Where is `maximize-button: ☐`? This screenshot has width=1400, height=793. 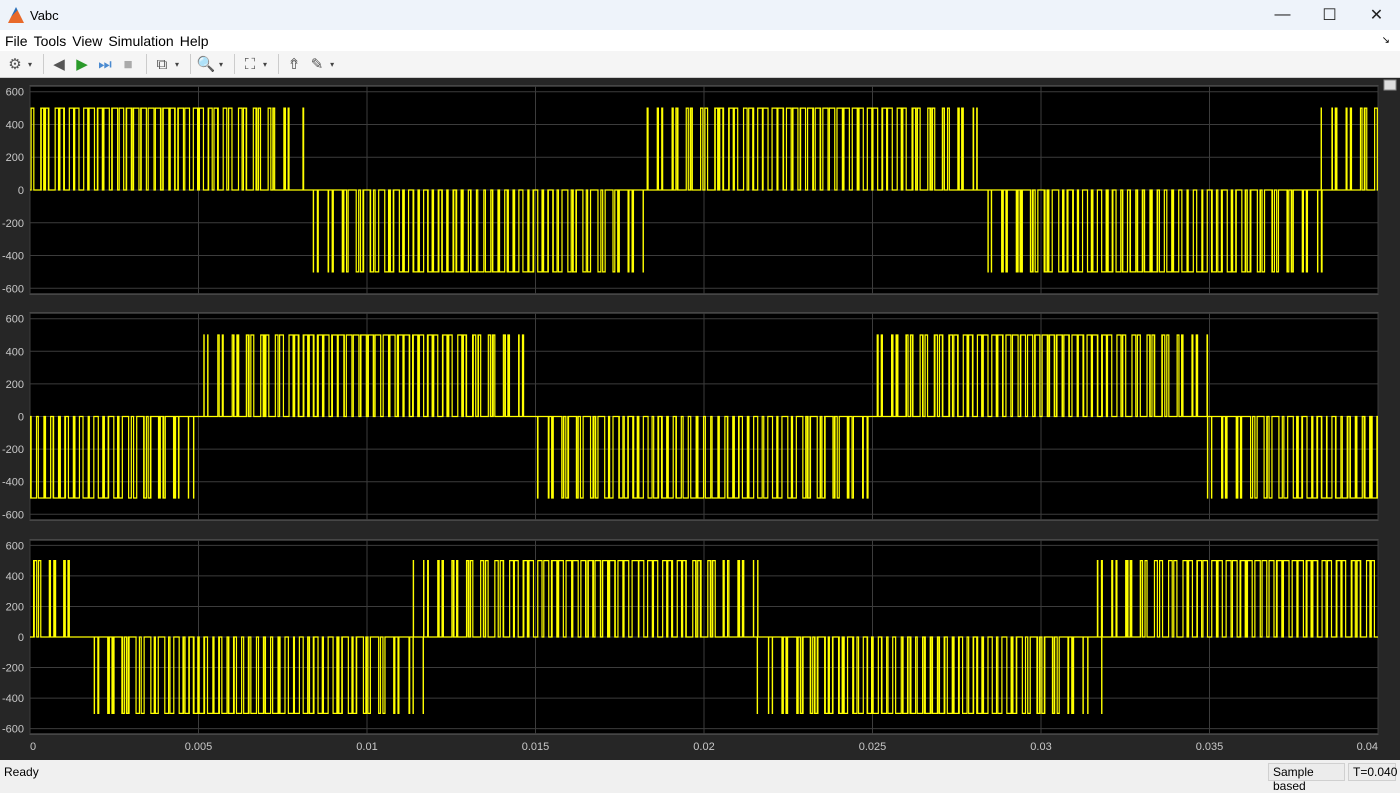 maximize-button: ☐ is located at coordinates (1329, 15).